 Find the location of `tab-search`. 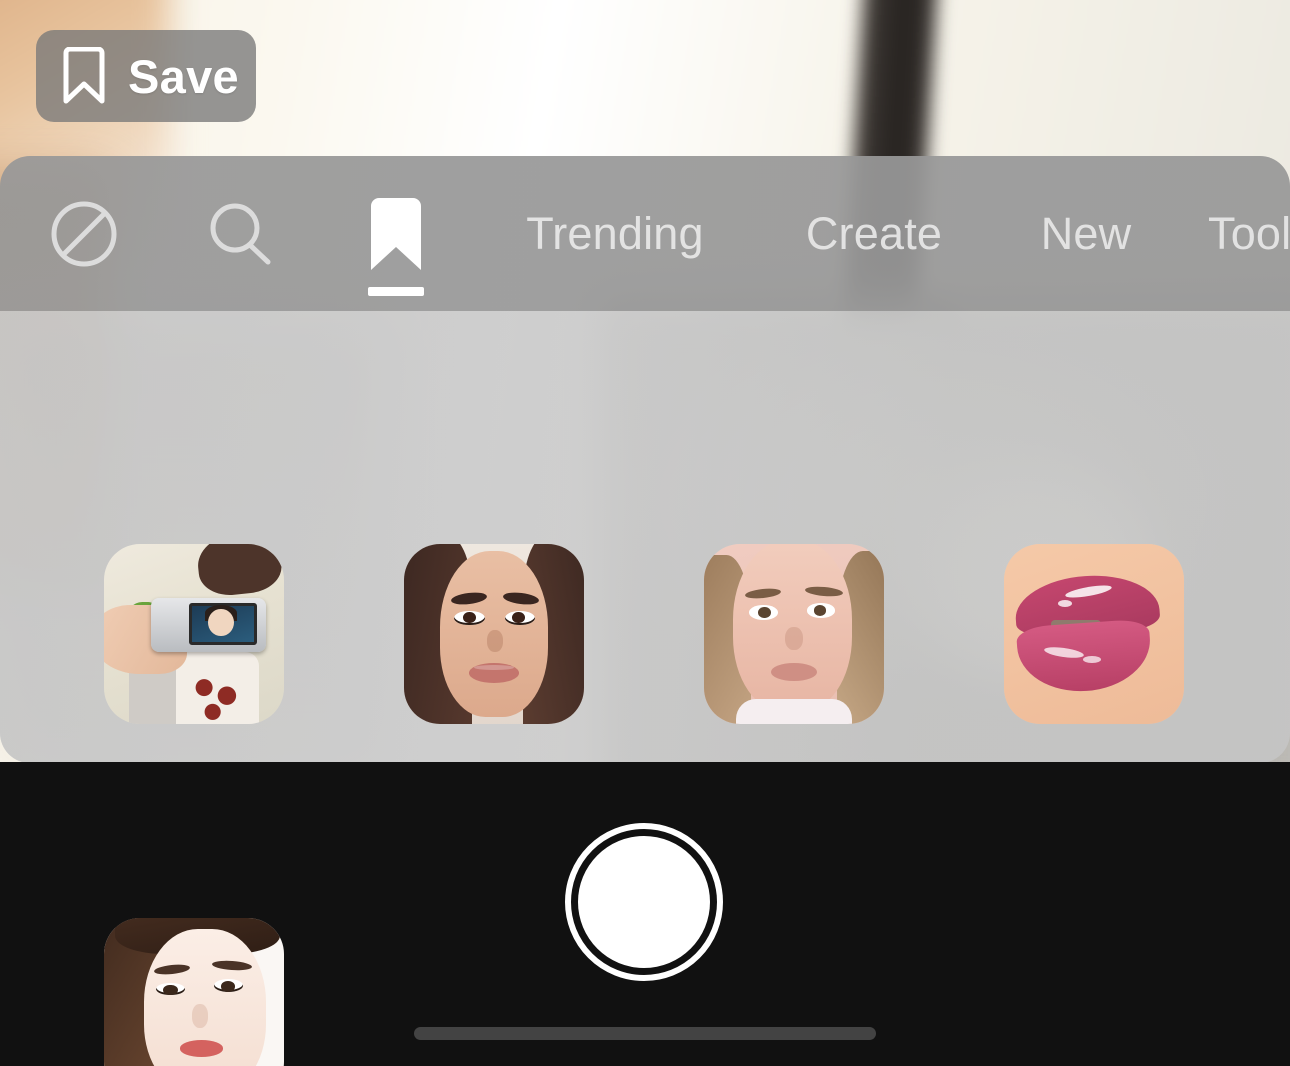

tab-search is located at coordinates (240, 233).